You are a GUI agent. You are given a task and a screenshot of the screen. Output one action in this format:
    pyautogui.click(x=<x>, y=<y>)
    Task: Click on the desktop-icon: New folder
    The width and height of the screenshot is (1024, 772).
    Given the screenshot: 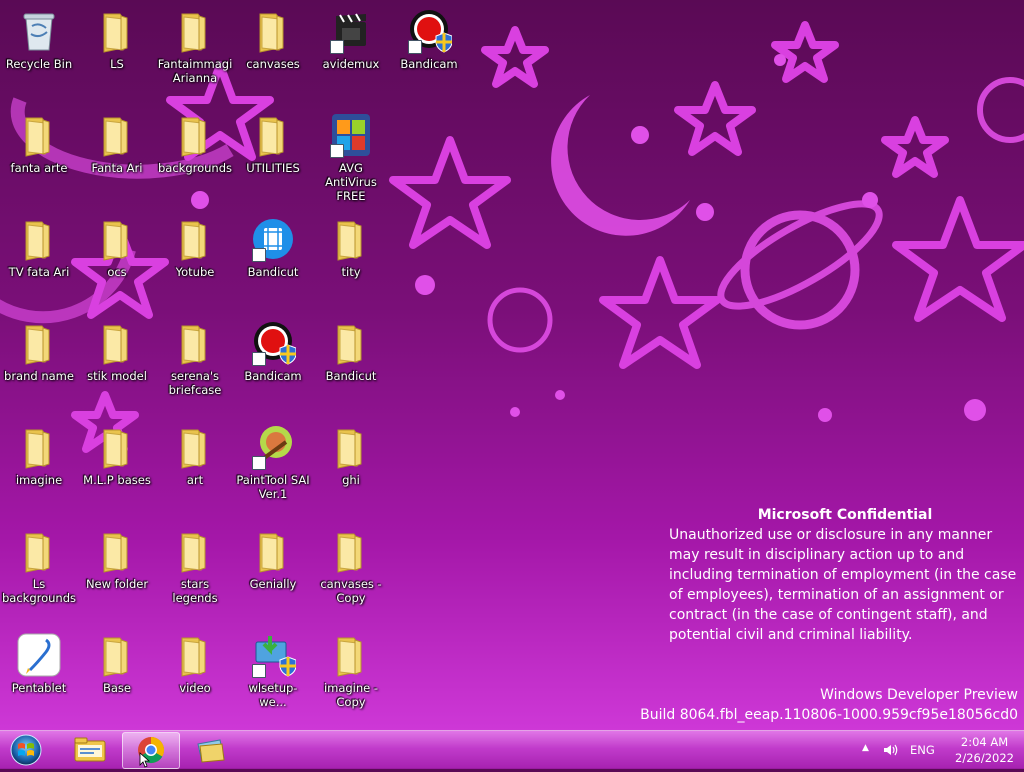 What is the action you would take?
    pyautogui.click(x=117, y=557)
    